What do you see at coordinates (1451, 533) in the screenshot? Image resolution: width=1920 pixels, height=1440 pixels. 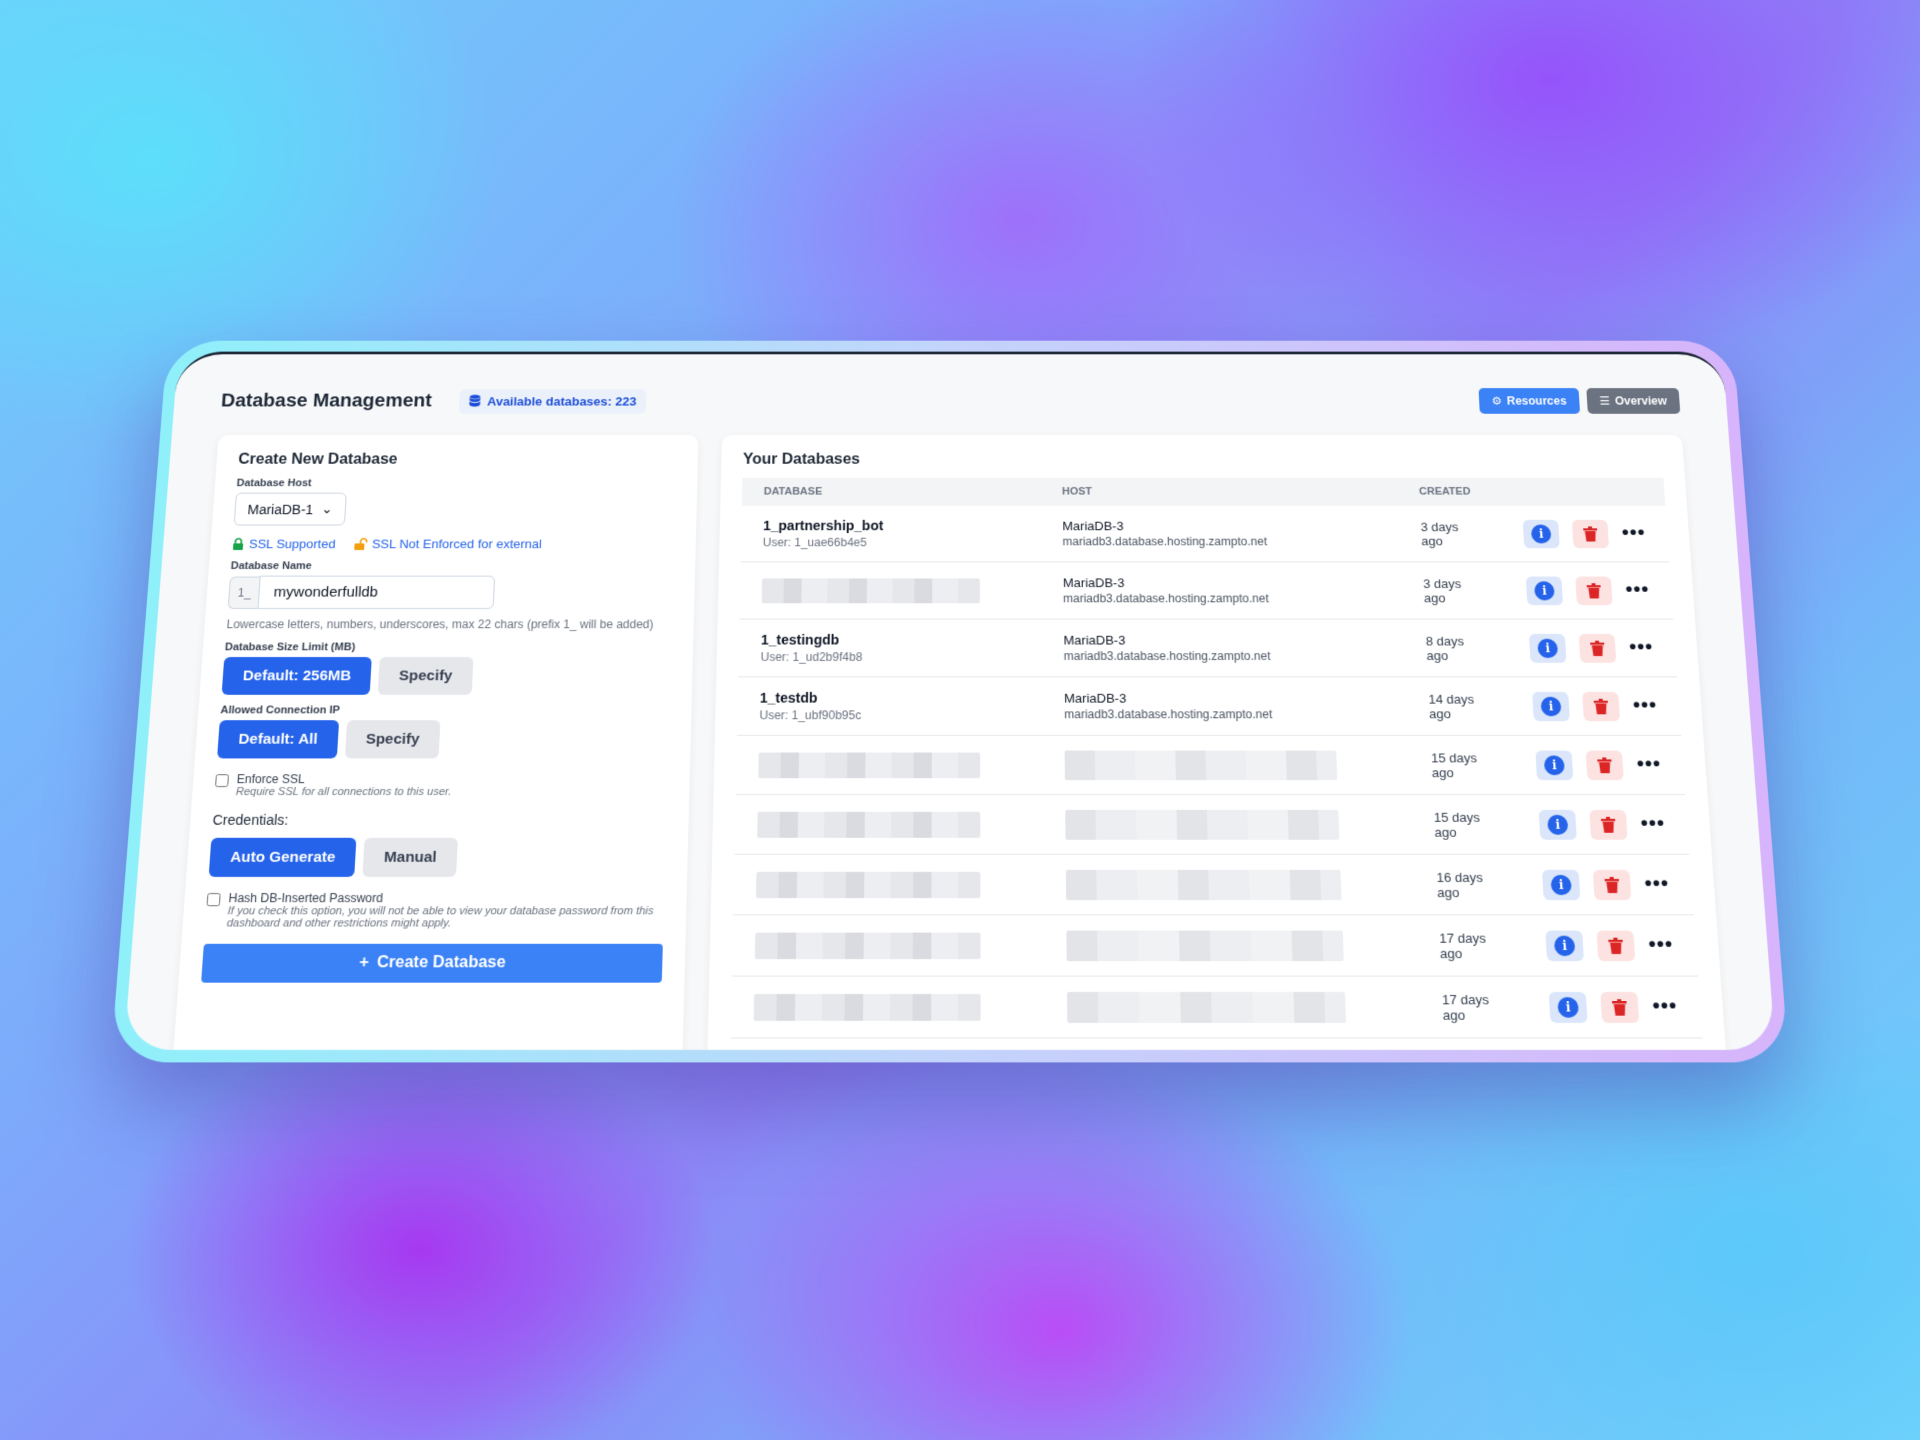 I see `cell-created: 3 days ago` at bounding box center [1451, 533].